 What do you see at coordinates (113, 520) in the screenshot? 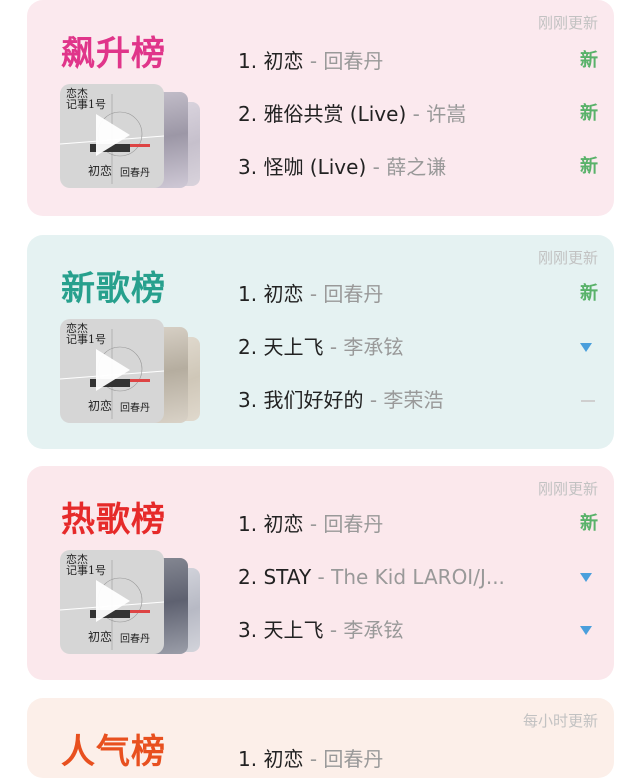
I see `chart-title: 热歌榜` at bounding box center [113, 520].